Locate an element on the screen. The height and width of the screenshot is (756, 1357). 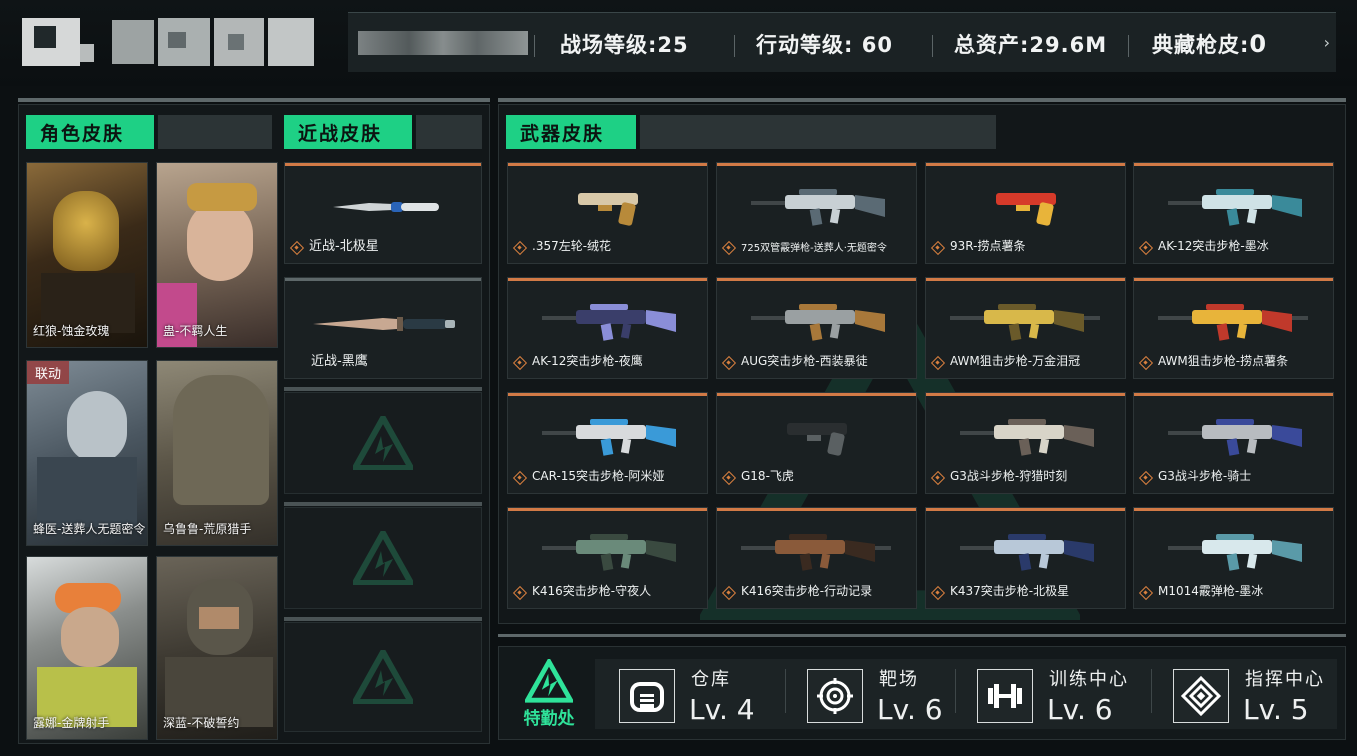
weapon-card: K437突击步枪-北极星 is located at coordinates (1025, 558).